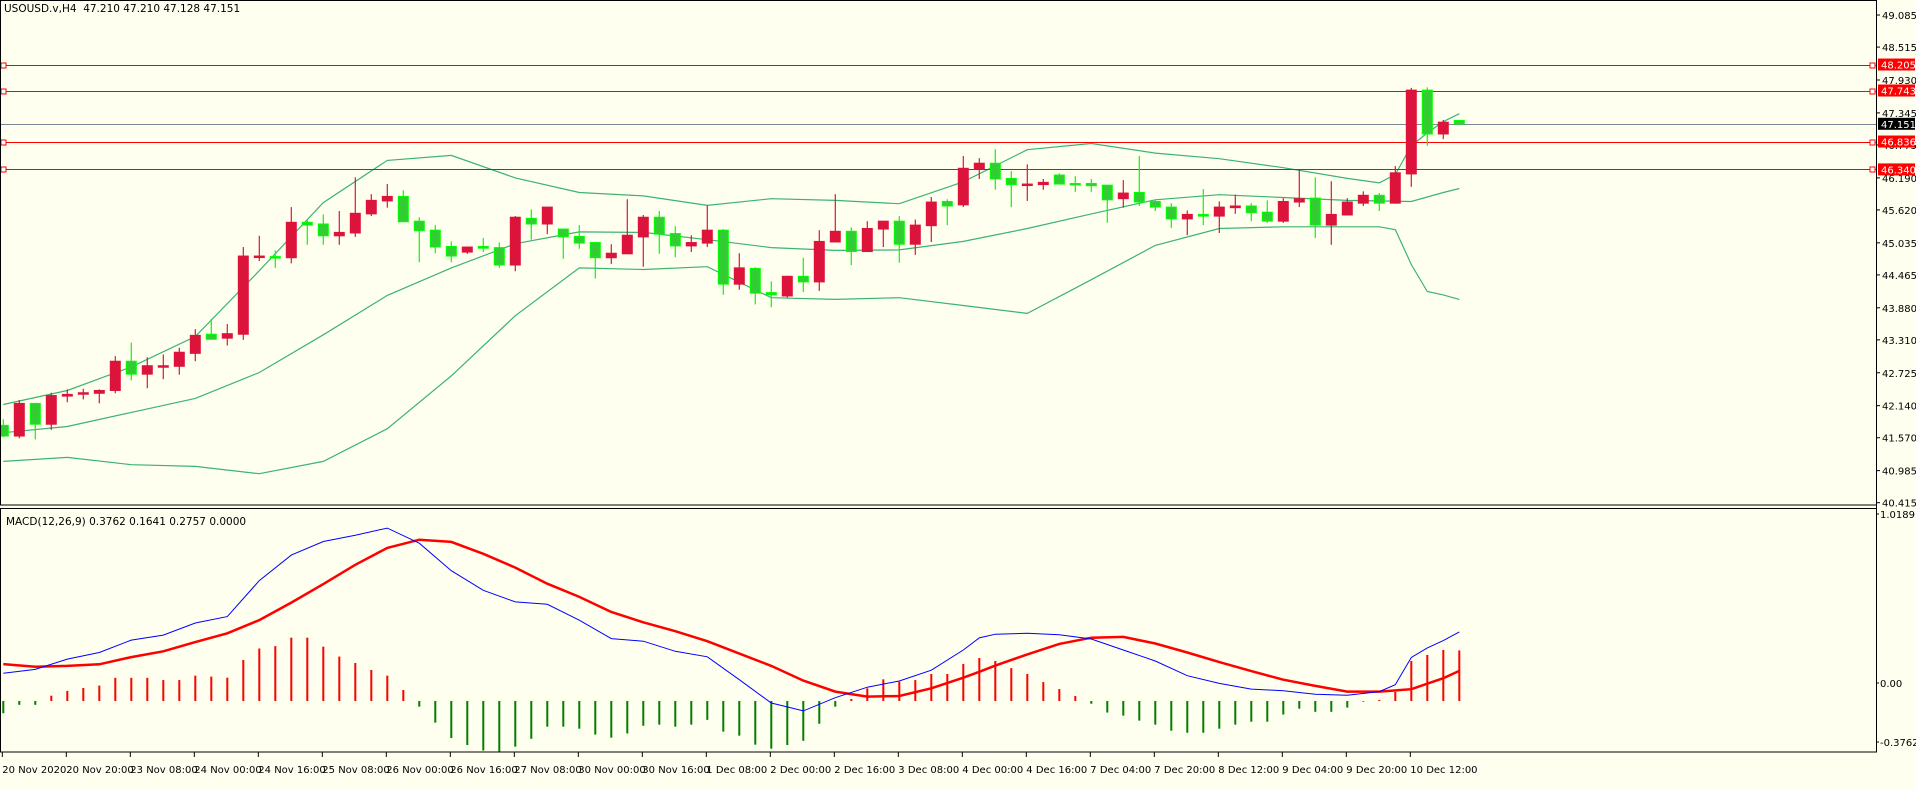 The width and height of the screenshot is (1916, 790). Describe the element at coordinates (1896, 629) in the screenshot. I see `macd-axis: 1.0189 0.00 -0.3762` at that location.